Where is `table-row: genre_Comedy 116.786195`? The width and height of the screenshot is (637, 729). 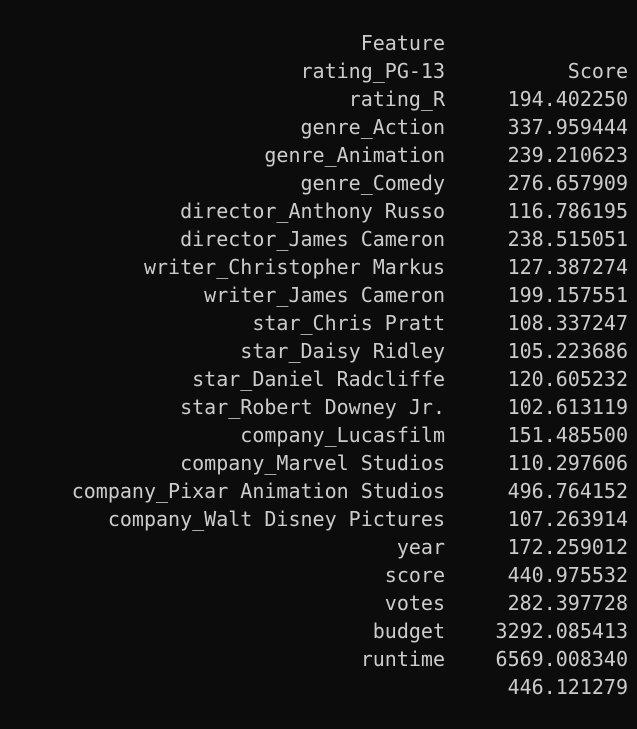
table-row: genre_Comedy 116.786195 is located at coordinates (318, 182).